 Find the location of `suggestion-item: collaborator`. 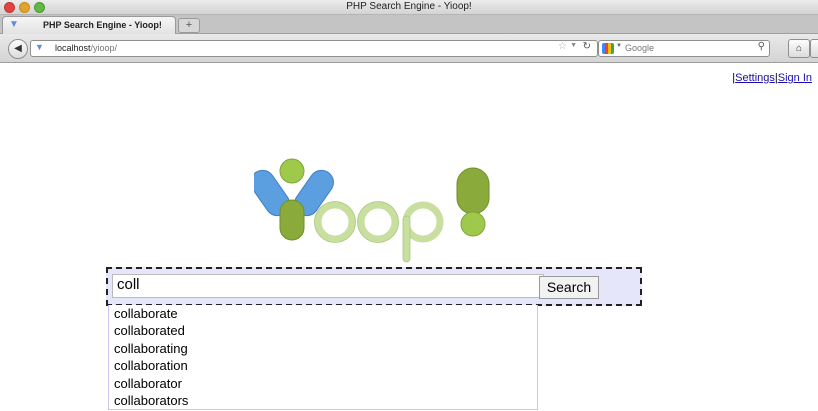

suggestion-item: collaborator is located at coordinates (323, 383).